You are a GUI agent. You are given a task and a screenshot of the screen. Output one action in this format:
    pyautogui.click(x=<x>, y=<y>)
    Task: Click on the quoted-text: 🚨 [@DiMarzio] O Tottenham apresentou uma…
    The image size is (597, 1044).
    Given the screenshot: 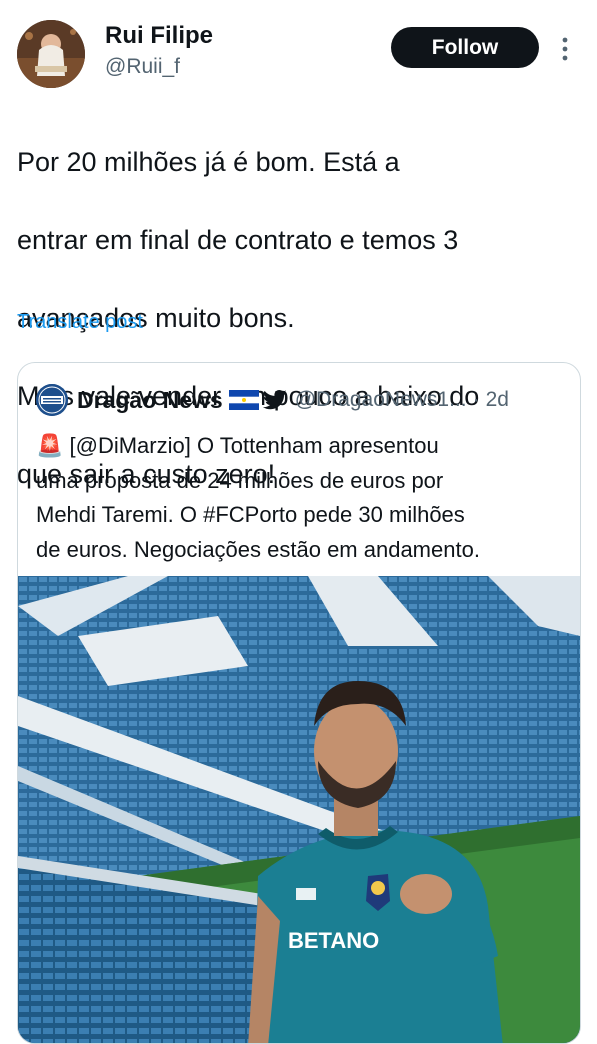 What is the action you would take?
    pyautogui.click(x=301, y=498)
    